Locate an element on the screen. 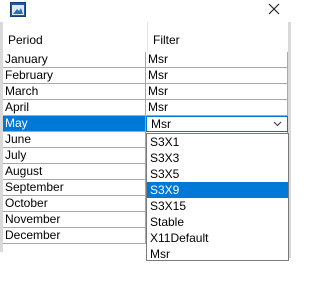  table-row: May Msr is located at coordinates (145, 124).